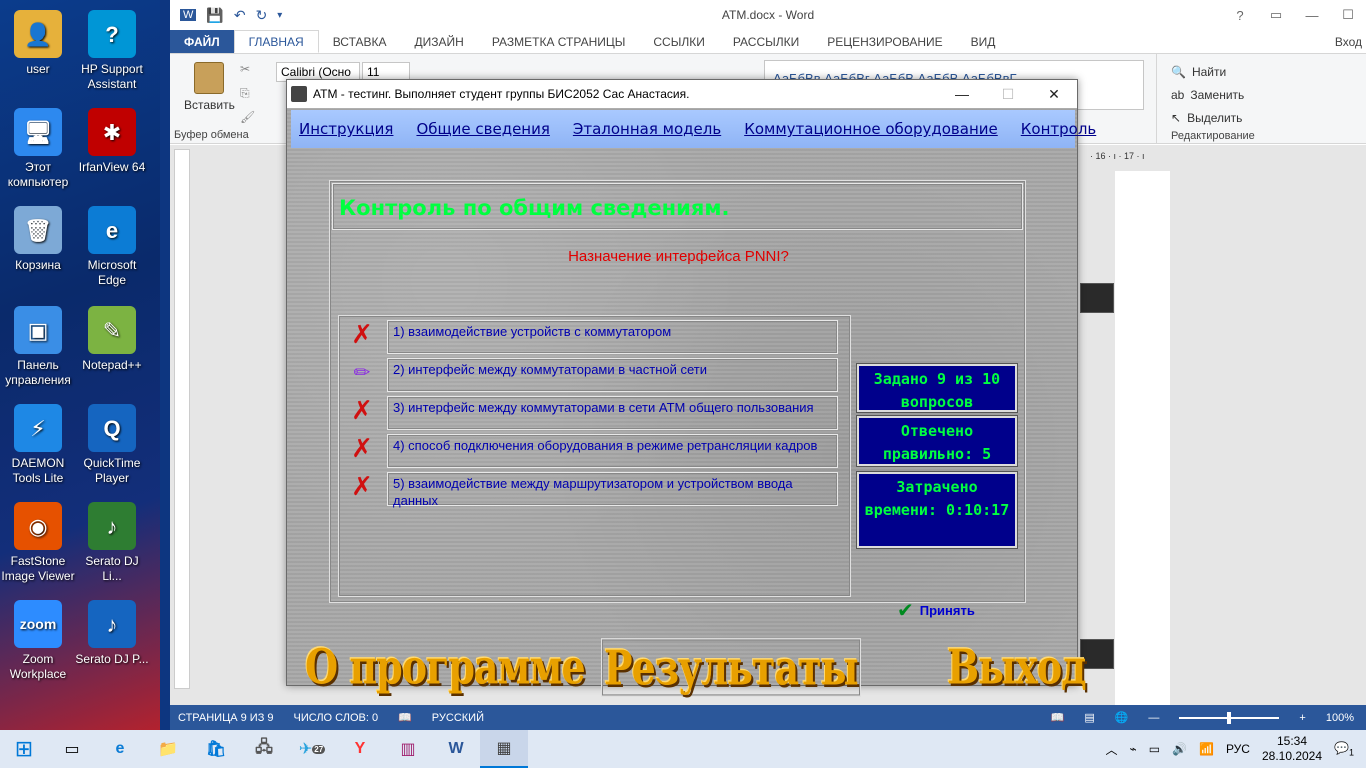 Image resolution: width=1366 pixels, height=768 pixels. Describe the element at coordinates (1058, 717) in the screenshot. I see `read-mode-icon: 📖` at that location.